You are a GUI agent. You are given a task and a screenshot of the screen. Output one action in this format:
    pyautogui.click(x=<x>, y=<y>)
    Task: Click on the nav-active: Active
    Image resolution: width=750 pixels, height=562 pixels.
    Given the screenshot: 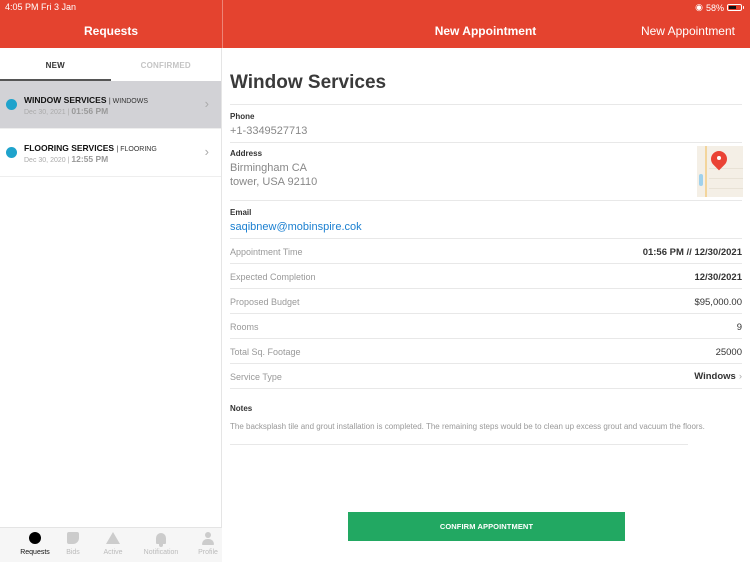 What is the action you would take?
    pyautogui.click(x=113, y=543)
    